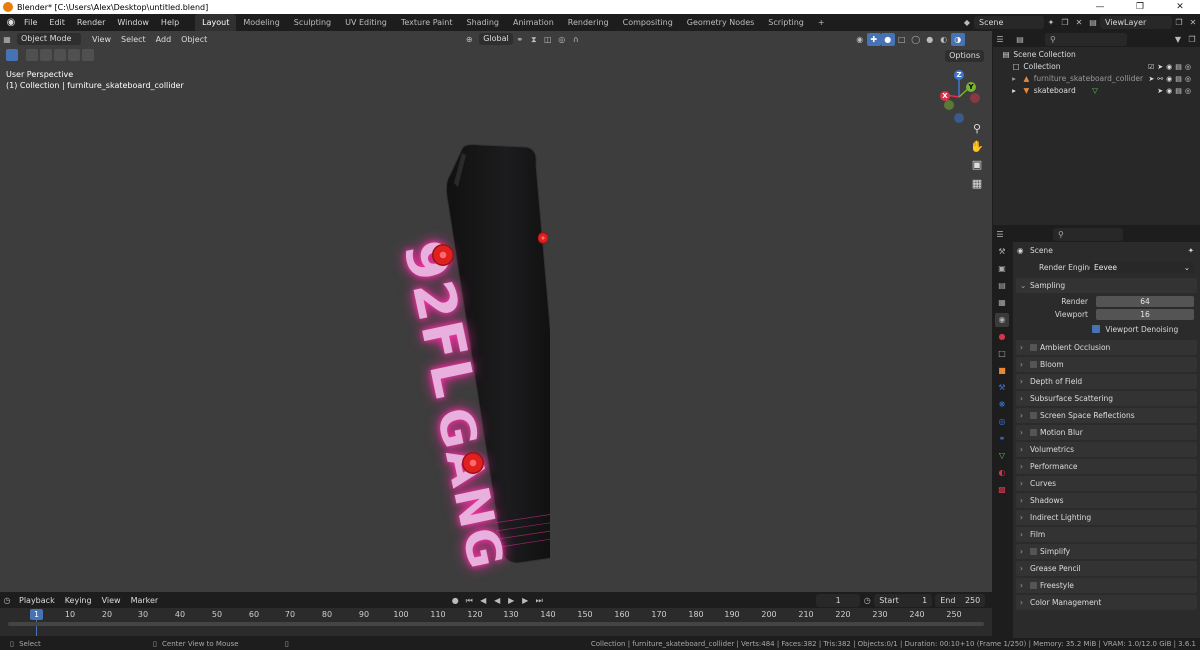  Describe the element at coordinates (959, 118) in the screenshot. I see `gizmo-neg-z-axis` at that location.